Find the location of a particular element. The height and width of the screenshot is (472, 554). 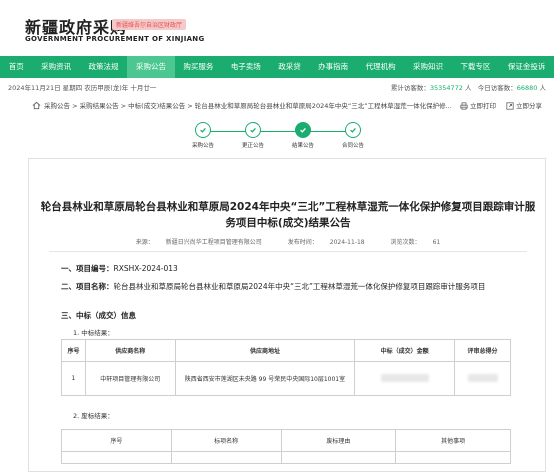

doc-source: 新疆日兴尚华工程项目管理有限公司 is located at coordinates (213, 242).